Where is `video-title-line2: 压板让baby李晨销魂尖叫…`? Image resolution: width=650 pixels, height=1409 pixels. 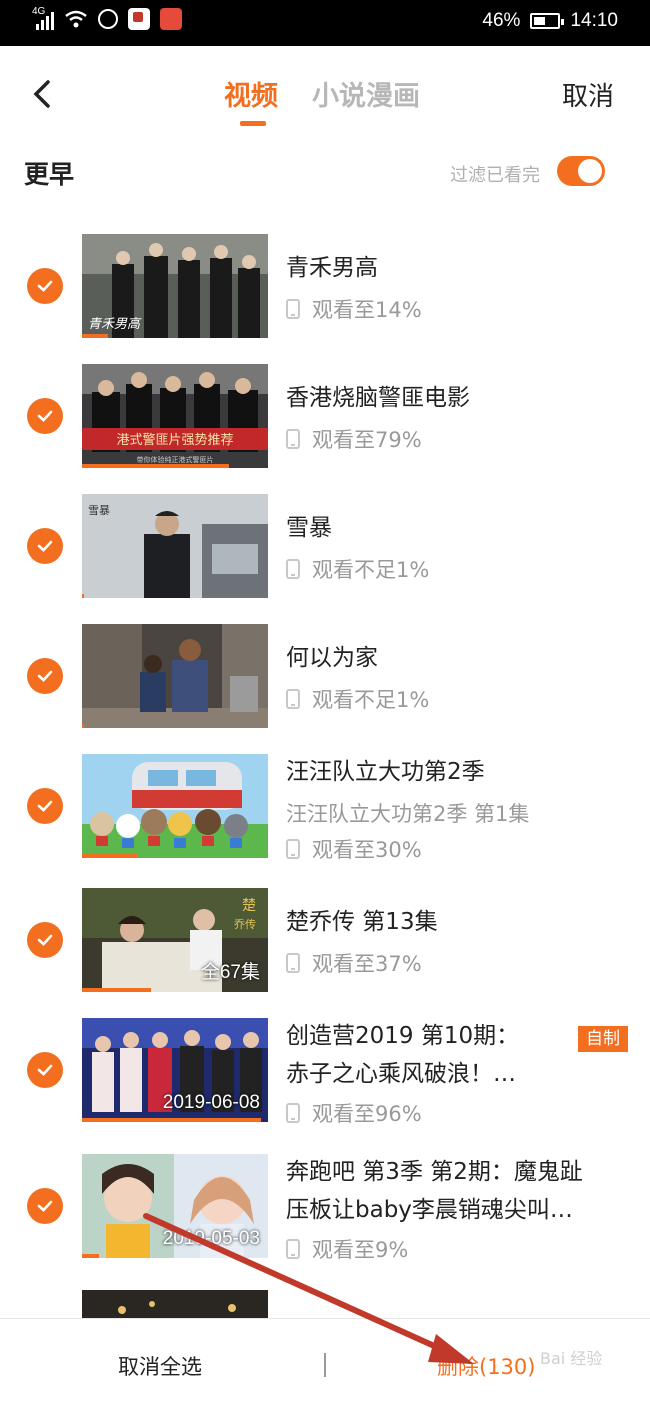
video-title-line2: 压板让baby李晨销魂尖叫… is located at coordinates (429, 1210).